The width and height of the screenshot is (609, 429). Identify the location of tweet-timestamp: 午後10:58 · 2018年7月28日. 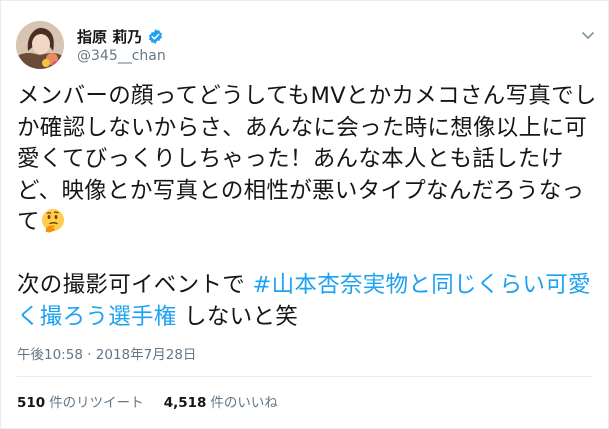
(106, 353).